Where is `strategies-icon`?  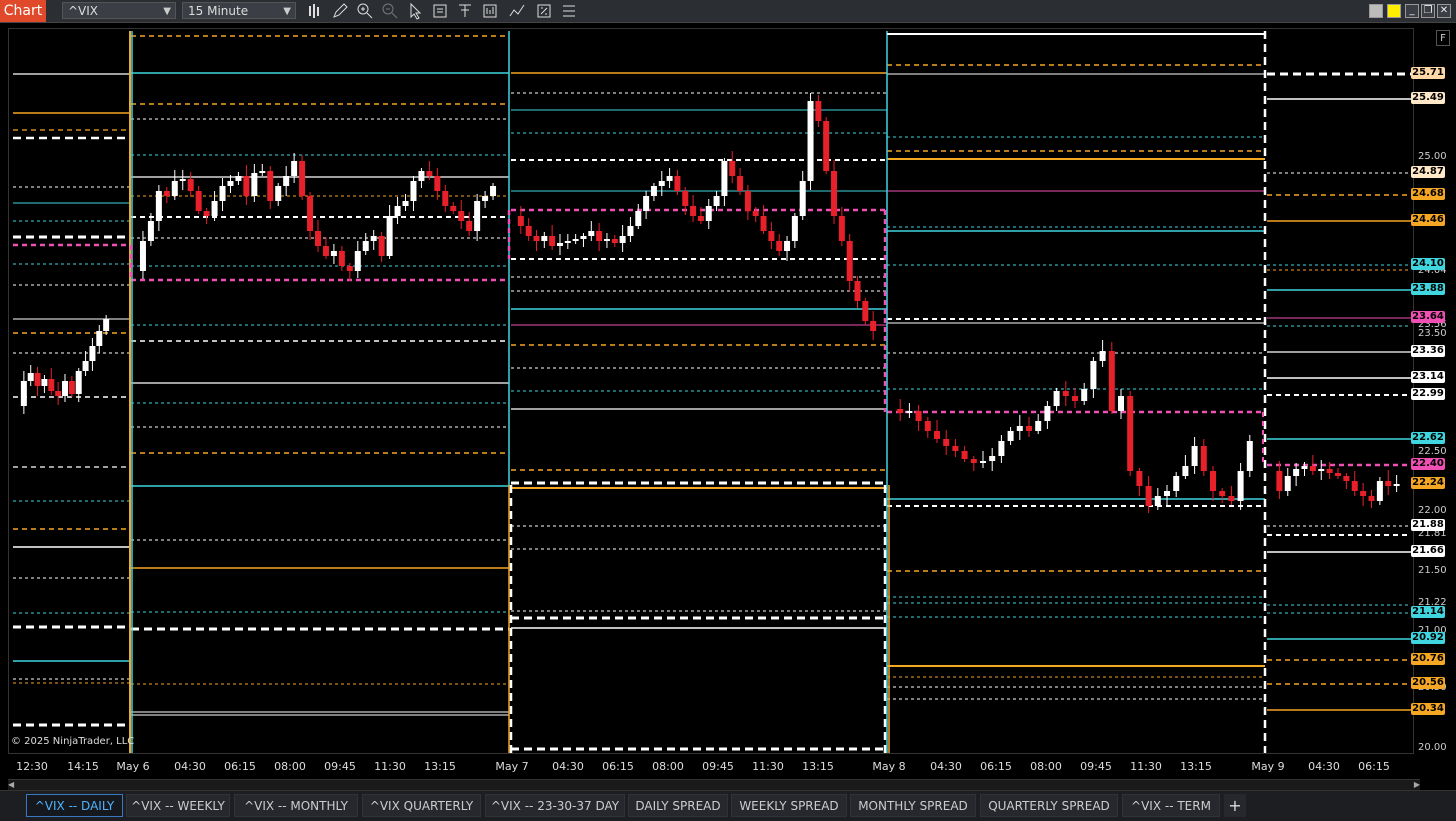
strategies-icon is located at coordinates (544, 11).